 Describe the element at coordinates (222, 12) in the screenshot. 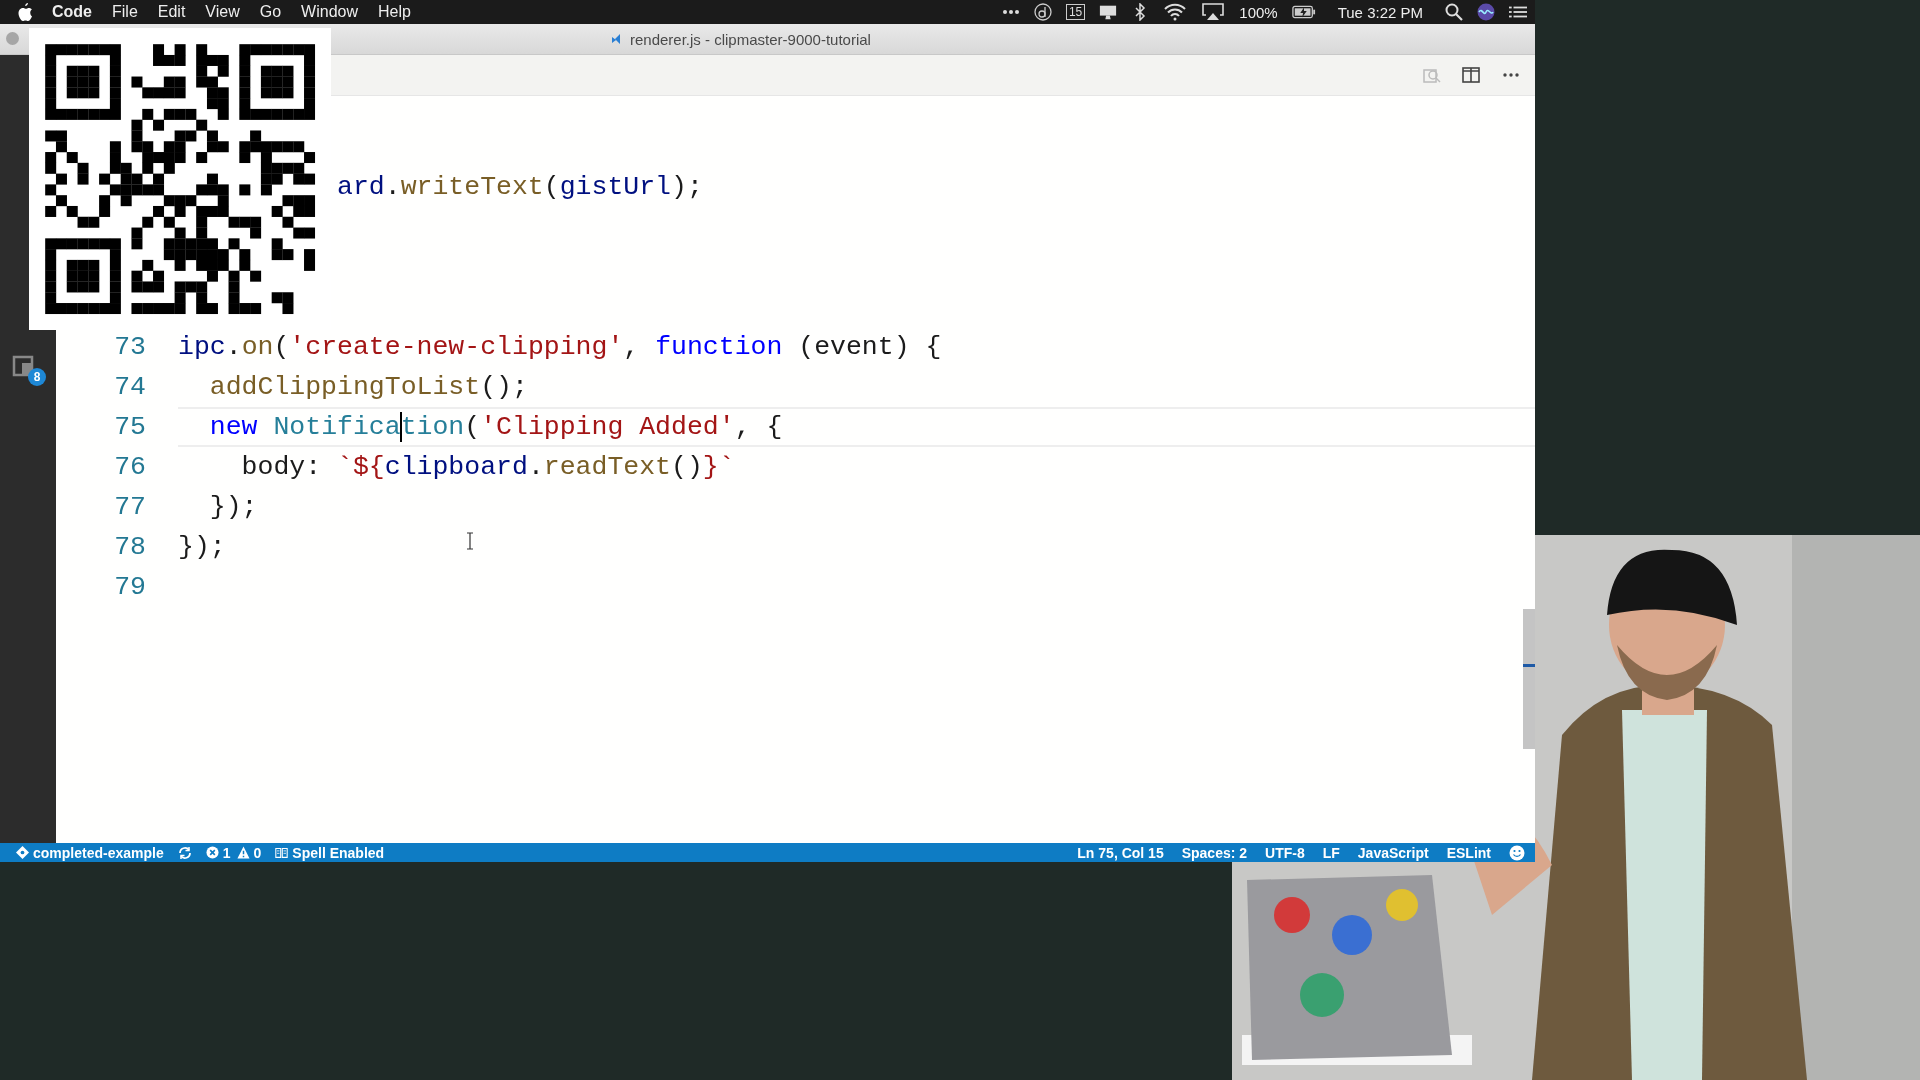

I see `menu-item: View` at that location.